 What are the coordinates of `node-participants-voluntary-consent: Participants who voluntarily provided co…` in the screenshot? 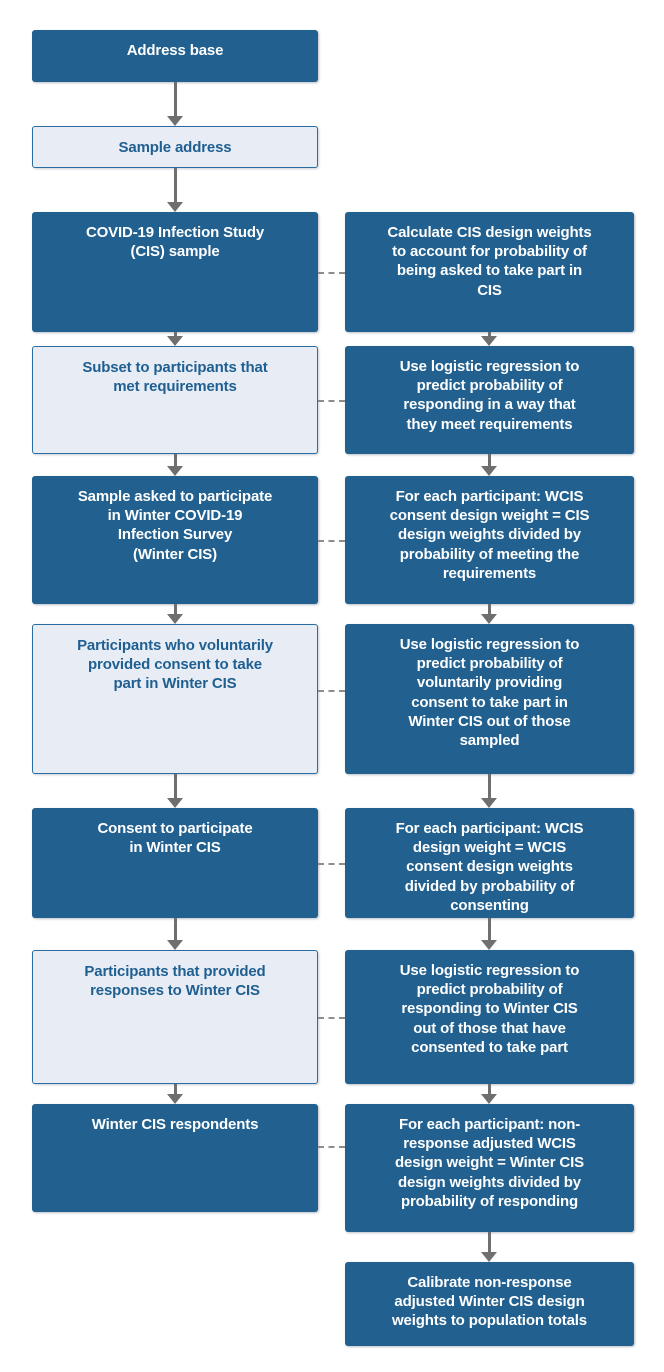 It's located at (175, 699).